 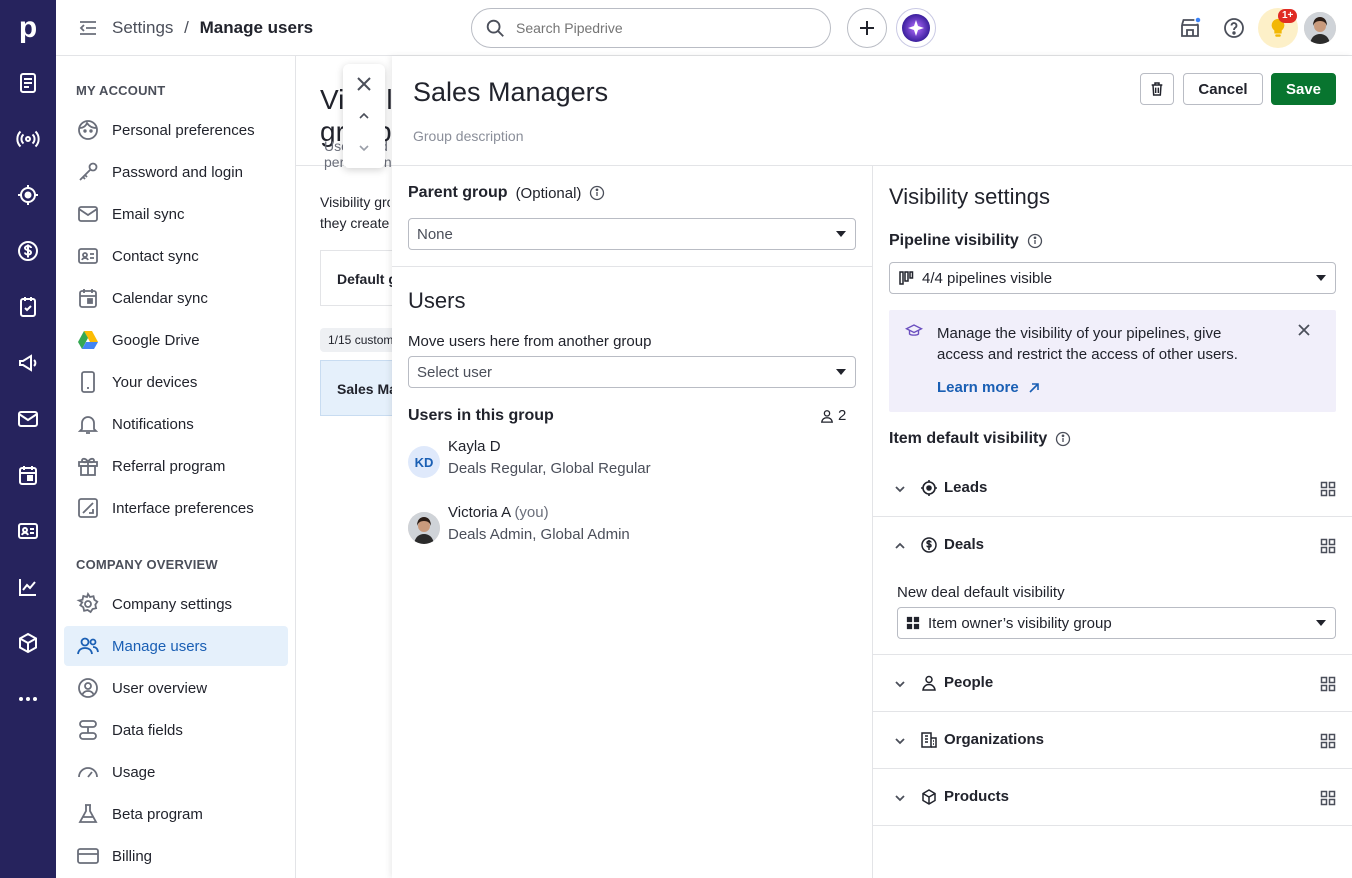 I want to click on sidebar-item-beta-program: Beta program, so click(x=176, y=814).